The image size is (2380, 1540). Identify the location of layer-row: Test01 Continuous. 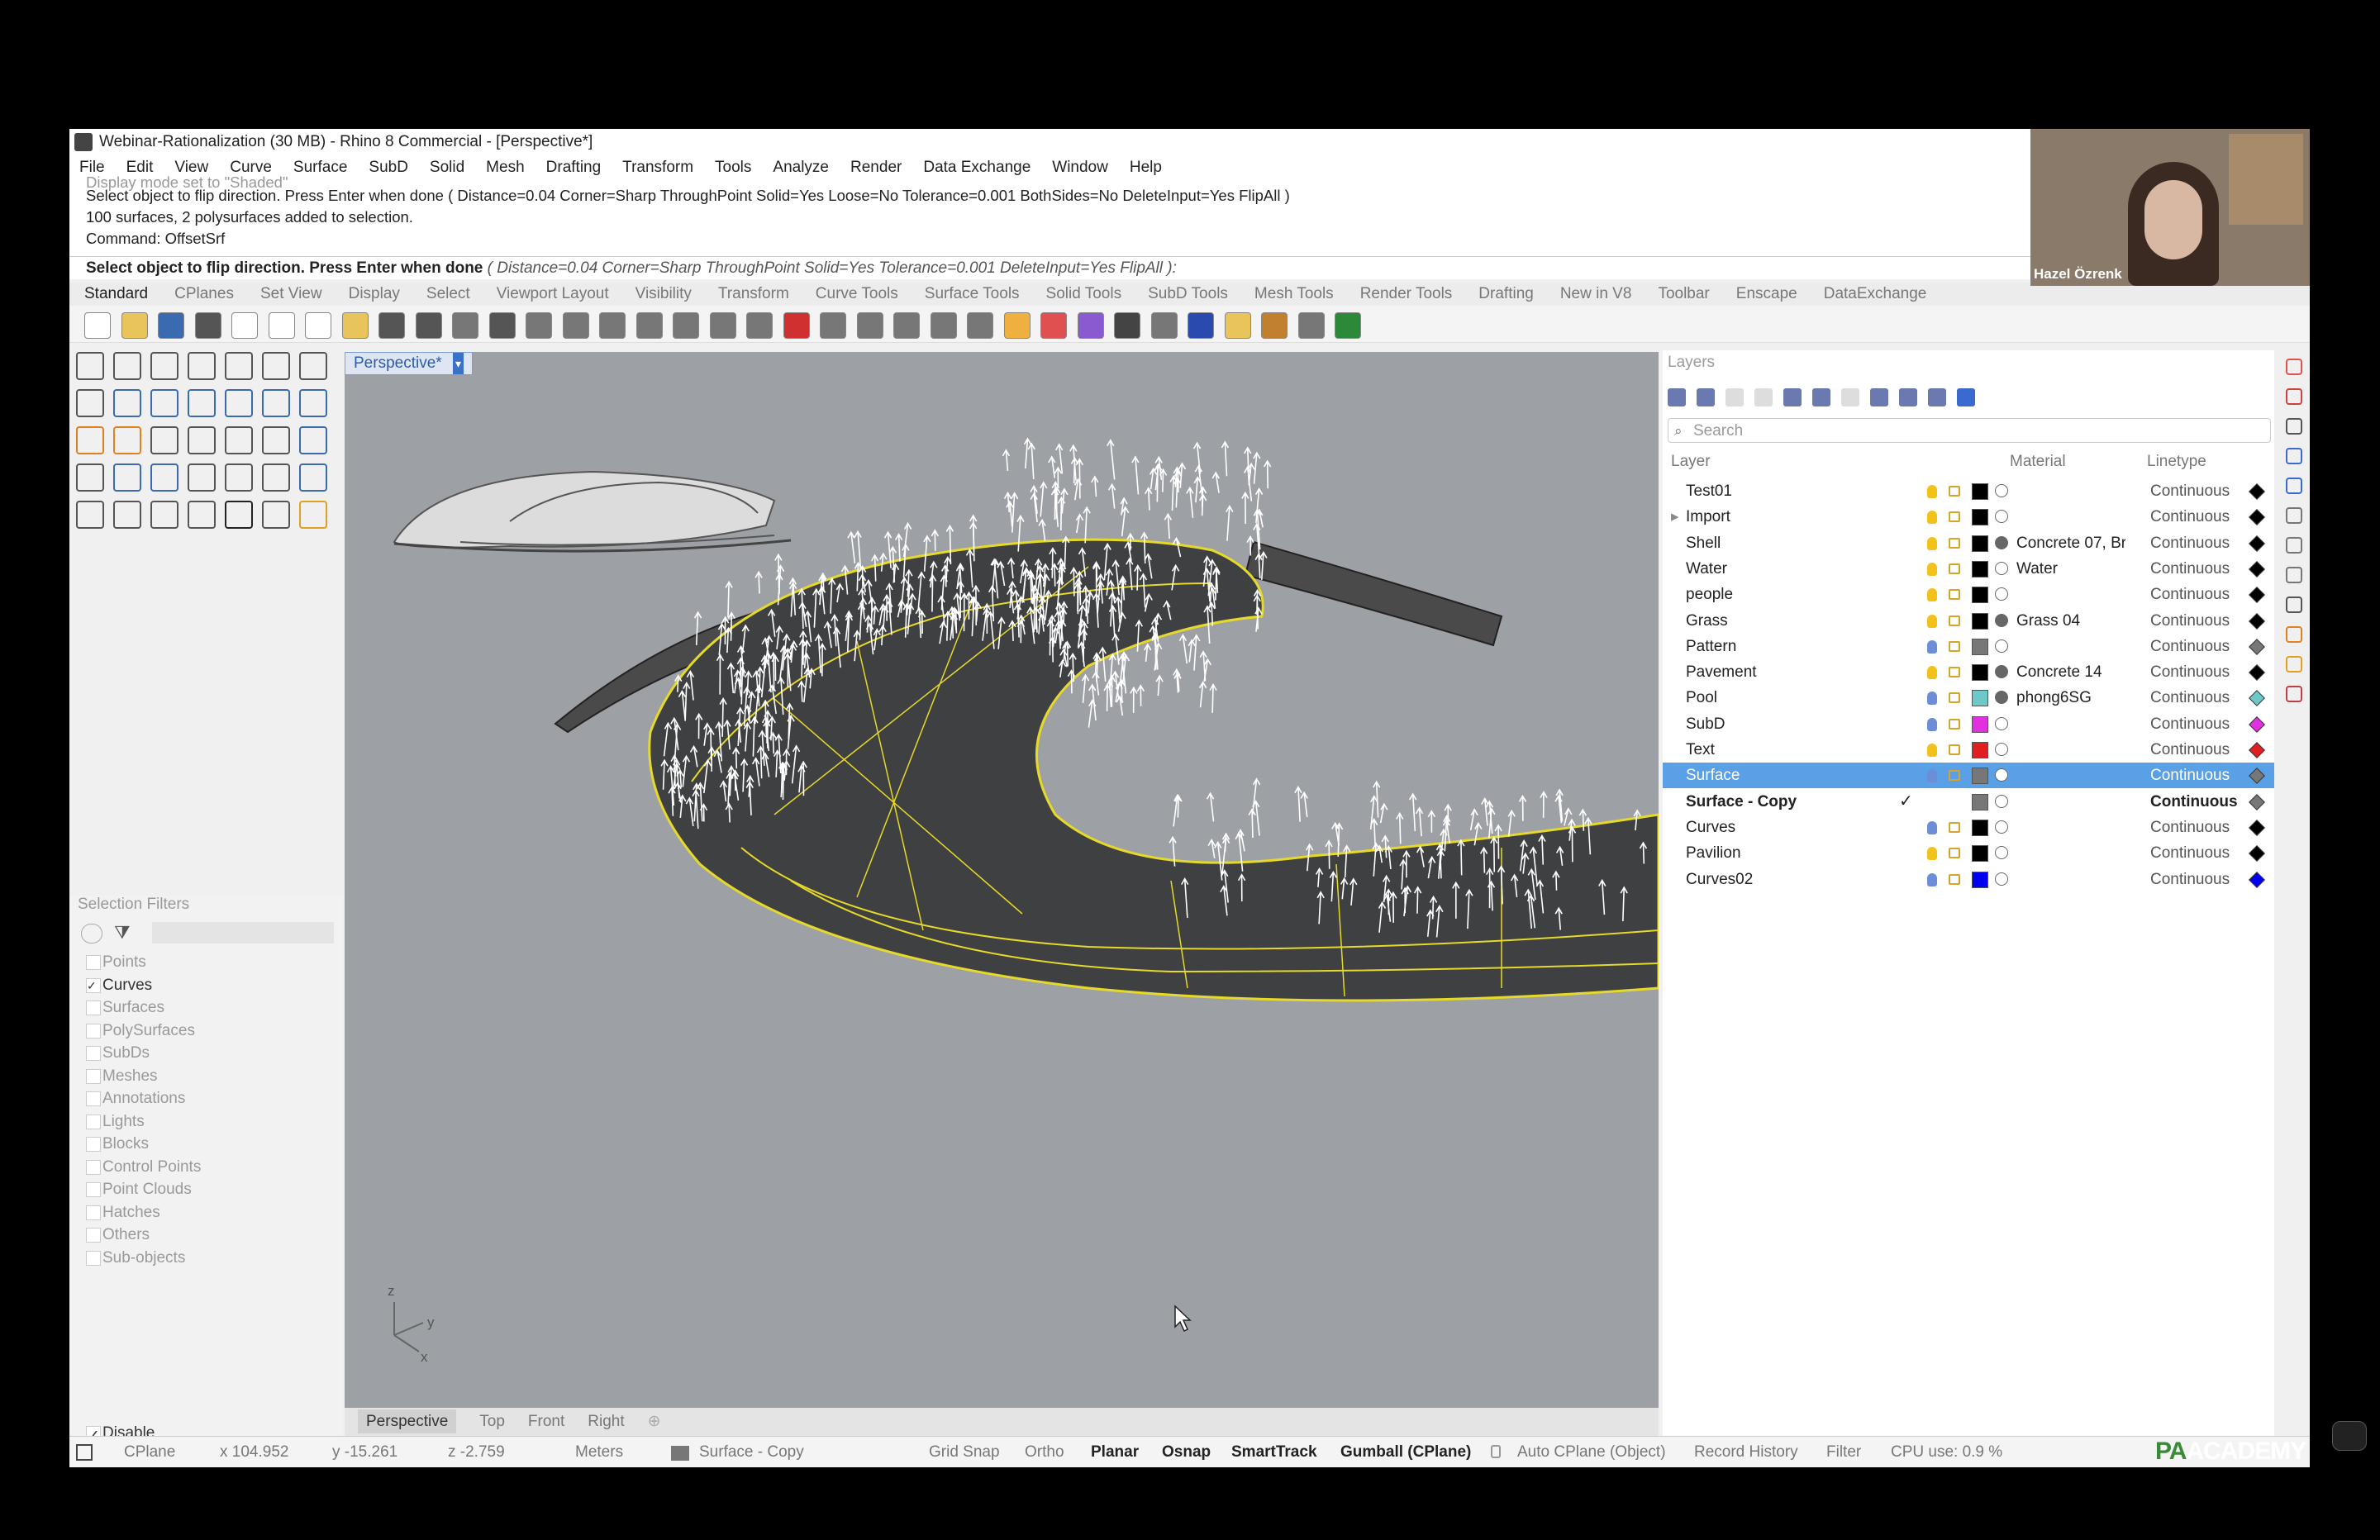
(1968, 491).